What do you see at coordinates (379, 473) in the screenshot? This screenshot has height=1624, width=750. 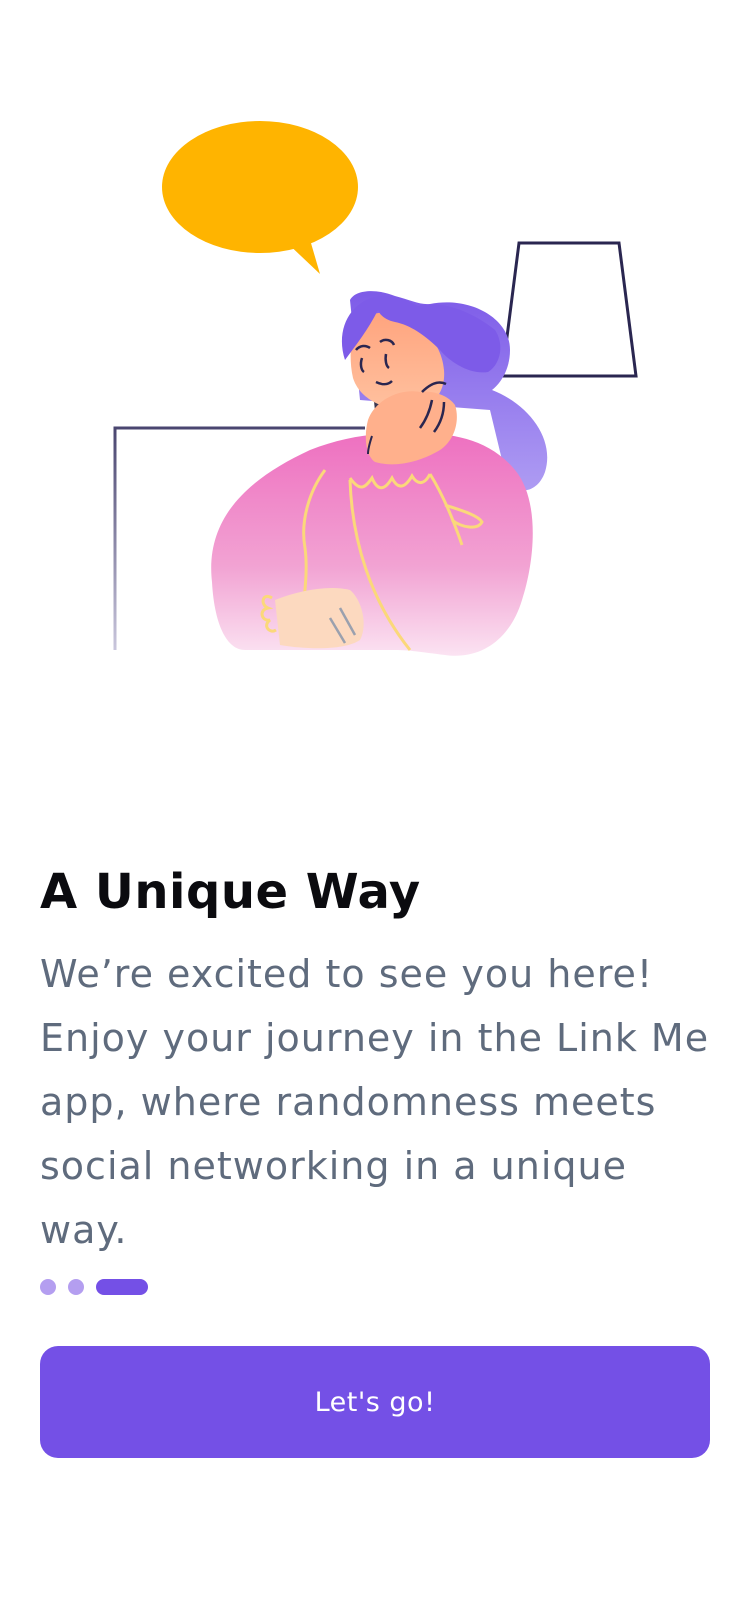 I see `woman-figure` at bounding box center [379, 473].